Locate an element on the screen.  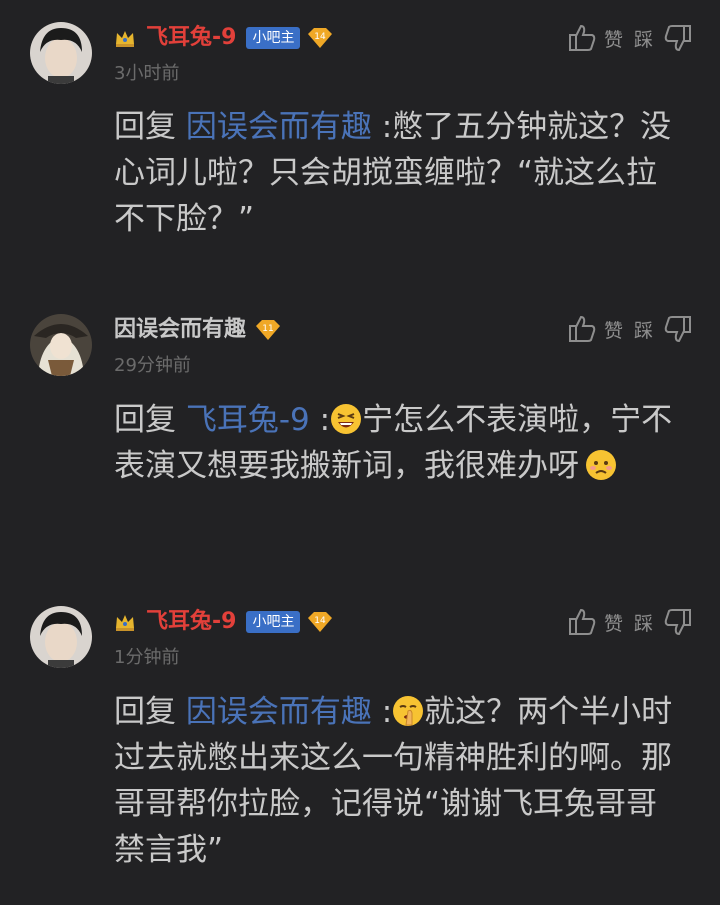
comment-time: 3小时前 is located at coordinates (147, 73).